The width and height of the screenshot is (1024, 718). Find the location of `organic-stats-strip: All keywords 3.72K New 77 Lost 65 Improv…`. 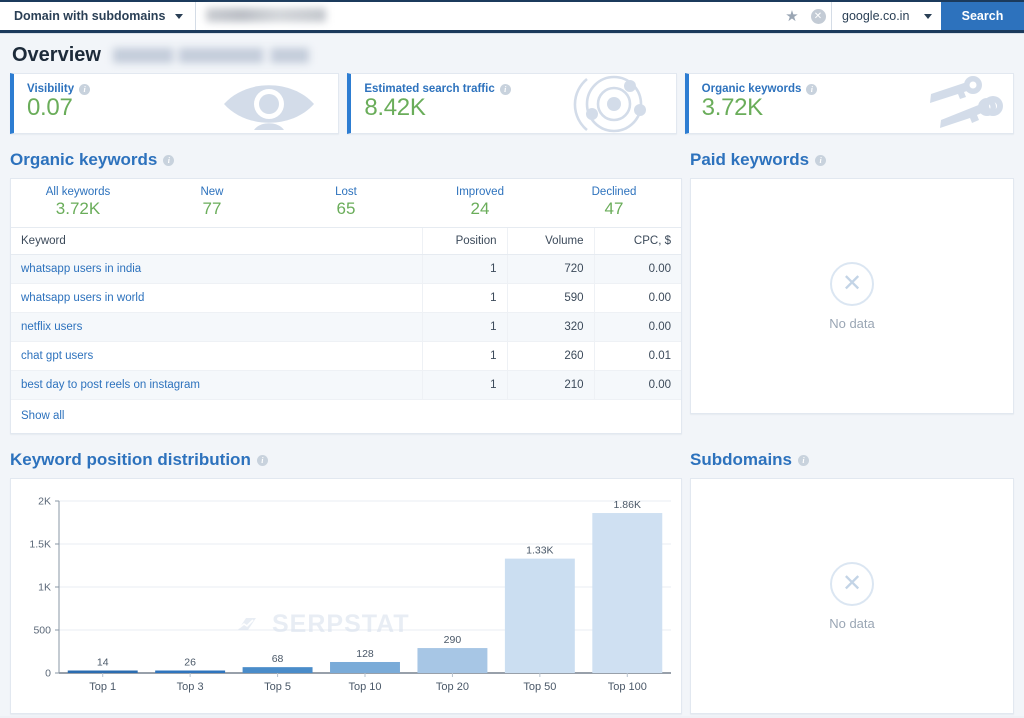

organic-stats-strip: All keywords 3.72K New 77 Lost 65 Improv… is located at coordinates (346, 203).